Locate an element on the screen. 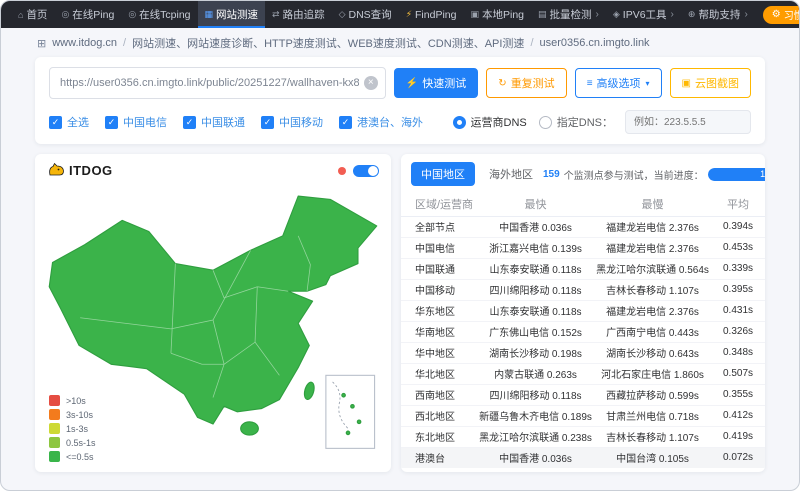 The image size is (800, 491). chevron-down-icon: ▾ is located at coordinates (647, 83).